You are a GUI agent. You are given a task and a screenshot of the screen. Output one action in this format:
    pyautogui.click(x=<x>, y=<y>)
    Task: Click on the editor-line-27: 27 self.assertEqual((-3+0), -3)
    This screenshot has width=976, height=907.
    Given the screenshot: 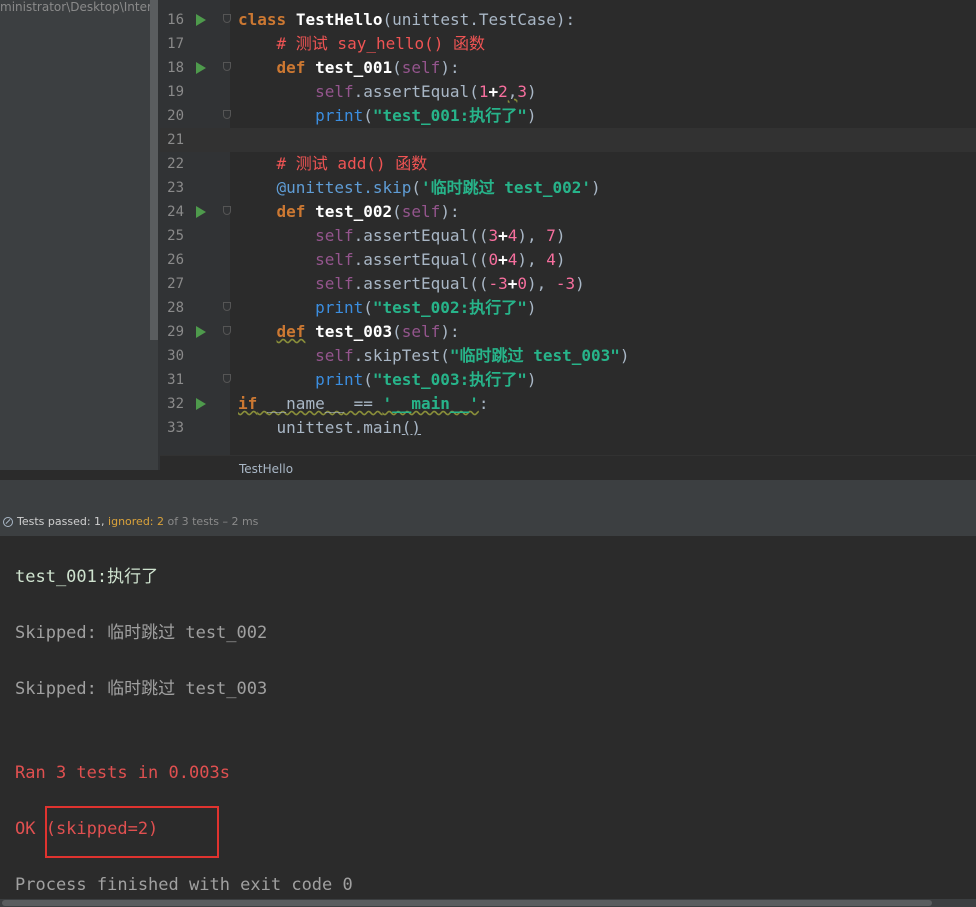 What is the action you would take?
    pyautogui.click(x=568, y=284)
    